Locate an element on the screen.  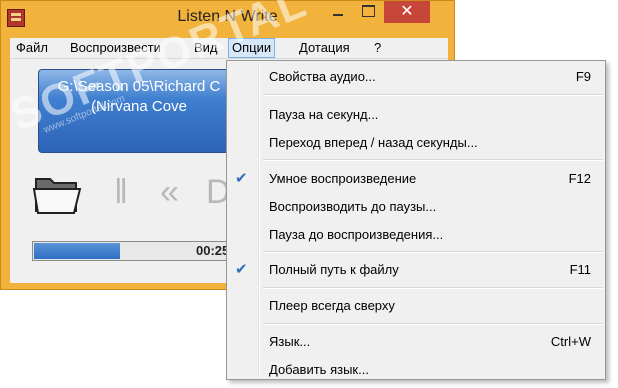
progress-fill is located at coordinates (77, 251).